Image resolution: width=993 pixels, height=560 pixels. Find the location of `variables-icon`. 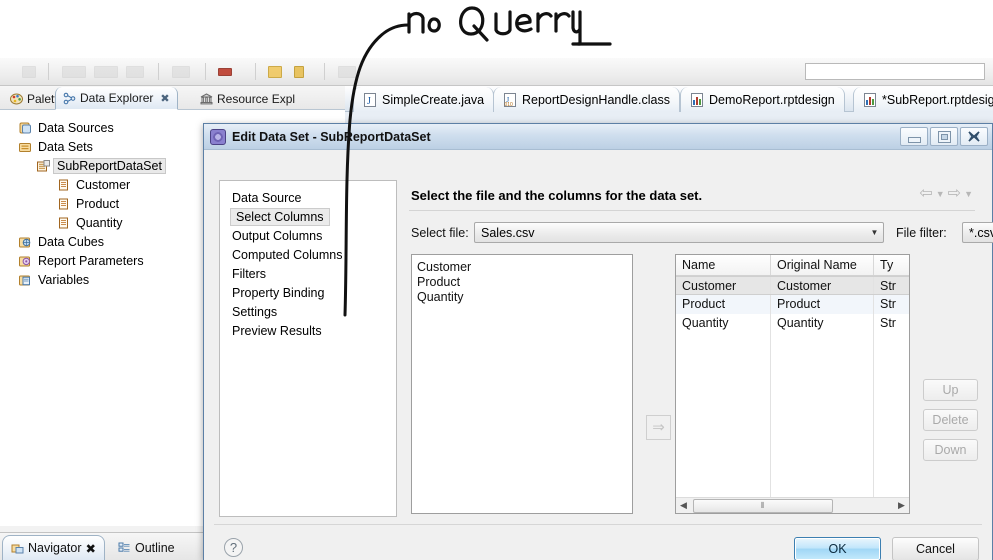

variables-icon is located at coordinates (25, 280).